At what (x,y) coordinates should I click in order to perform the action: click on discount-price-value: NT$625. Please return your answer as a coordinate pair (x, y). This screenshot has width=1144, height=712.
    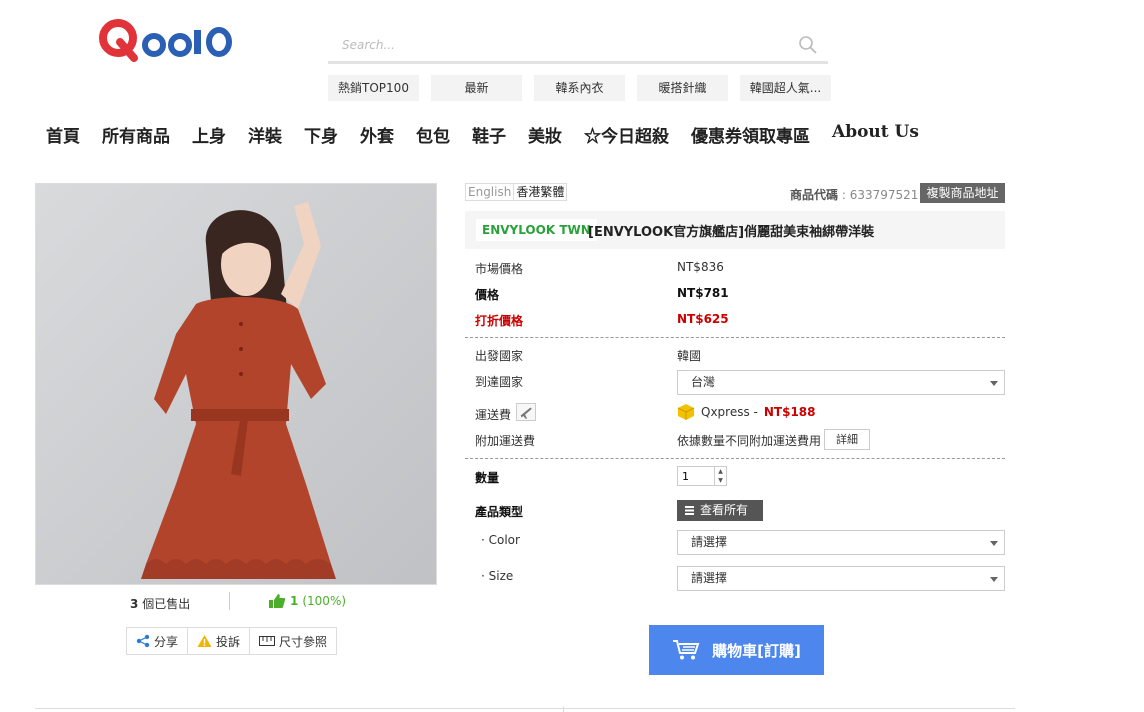
    Looking at the image, I should click on (703, 319).